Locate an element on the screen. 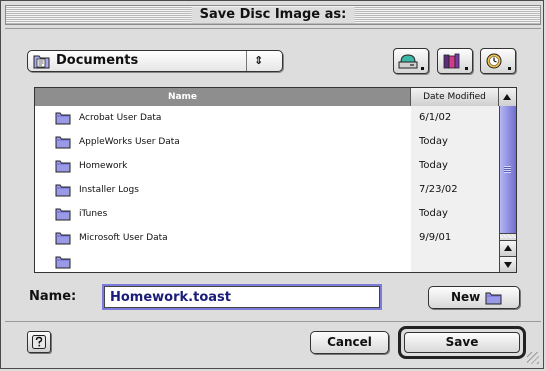 The image size is (546, 371). recent-items-button is located at coordinates (498, 61).